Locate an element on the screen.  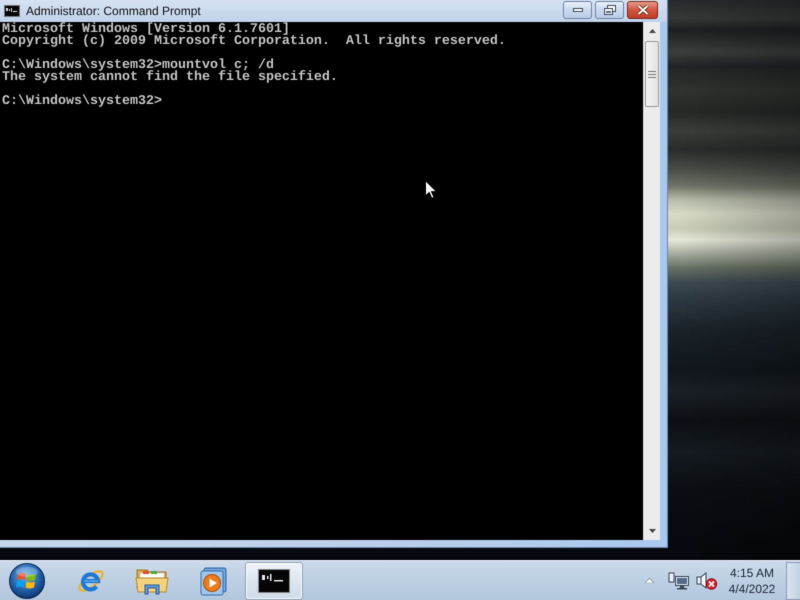
restore-icon is located at coordinates (610, 10).